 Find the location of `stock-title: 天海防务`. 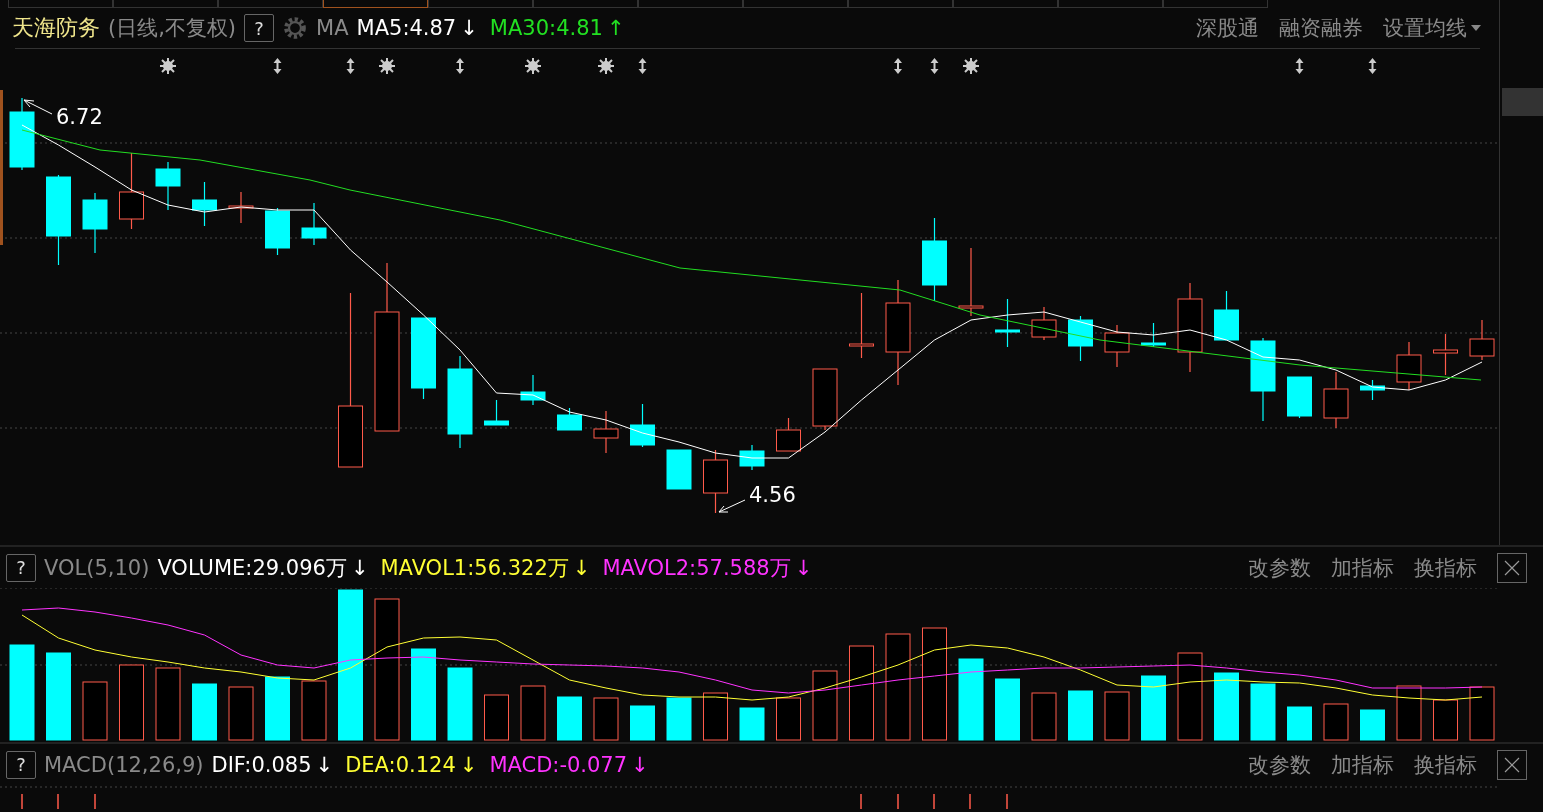

stock-title: 天海防务 is located at coordinates (56, 28).